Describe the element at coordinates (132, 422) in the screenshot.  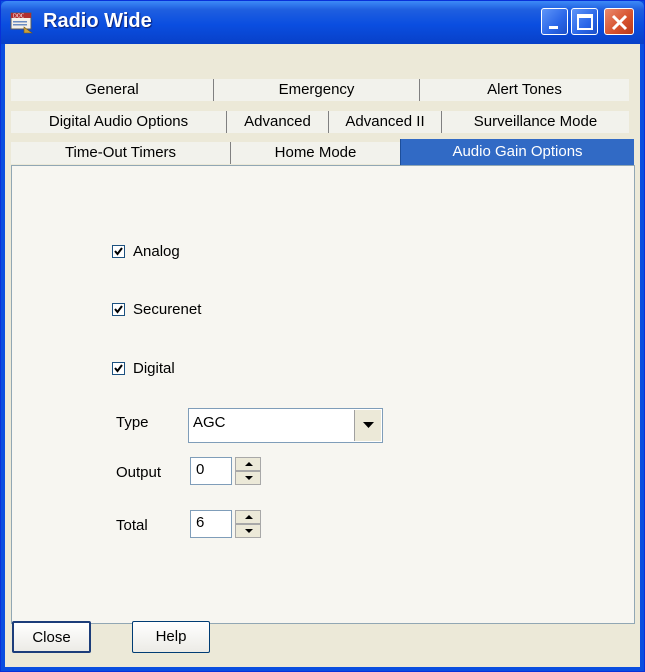
I see `type-label: Type` at that location.